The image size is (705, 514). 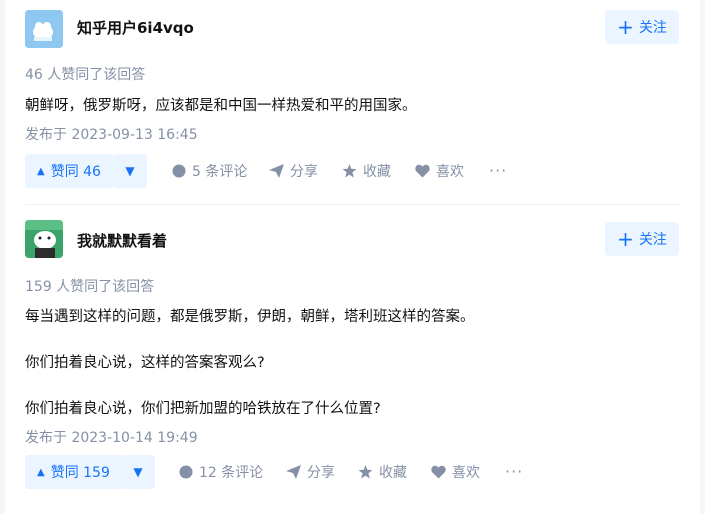 I want to click on vote-up-label: 赞同 159, so click(x=80, y=473).